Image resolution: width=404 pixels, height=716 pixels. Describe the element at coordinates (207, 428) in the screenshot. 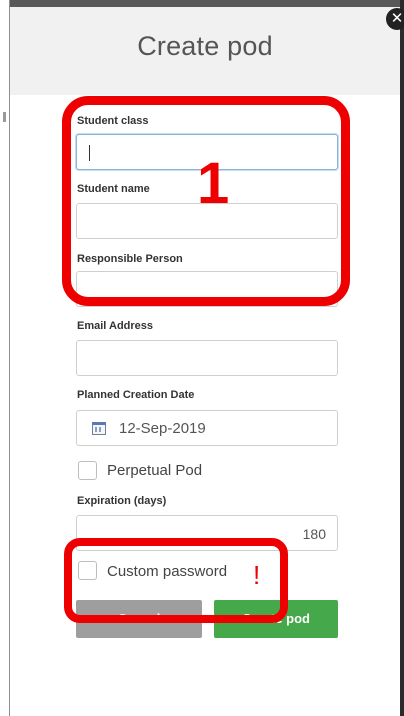

I see `planned-date-input: 12-Sep-2019` at that location.